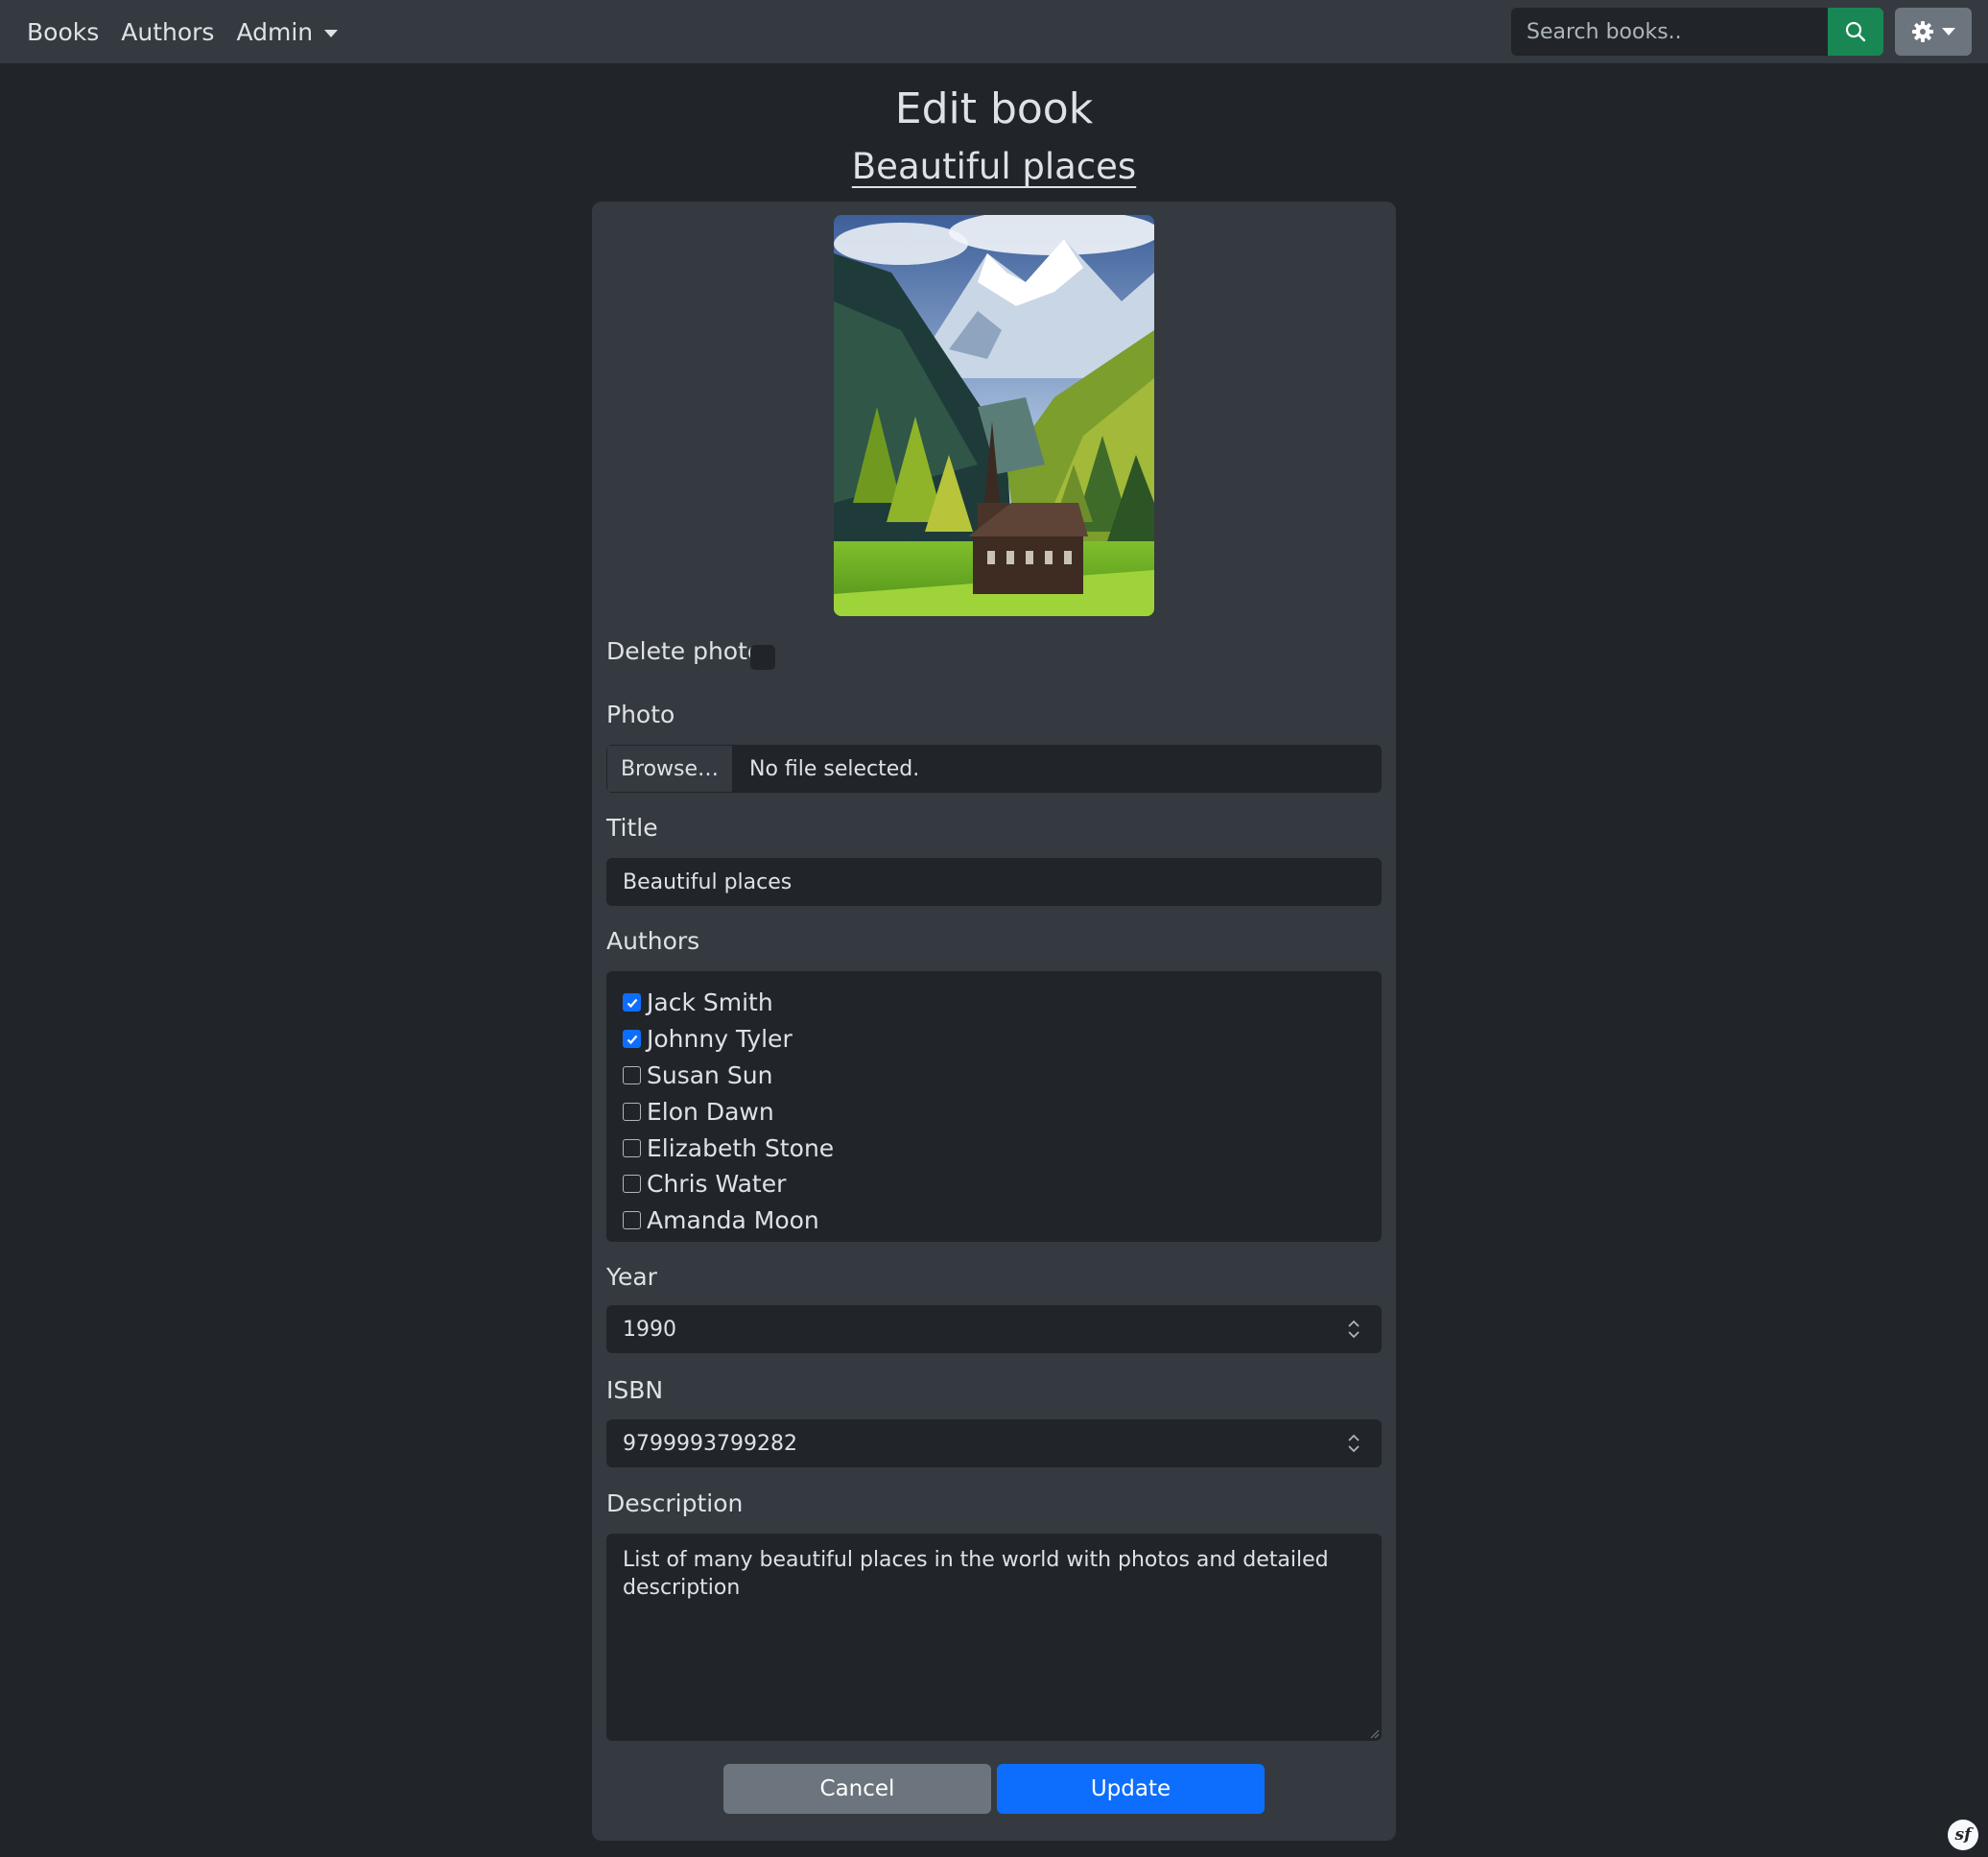  Describe the element at coordinates (857, 1789) in the screenshot. I see `cancel-button: Cancel` at that location.